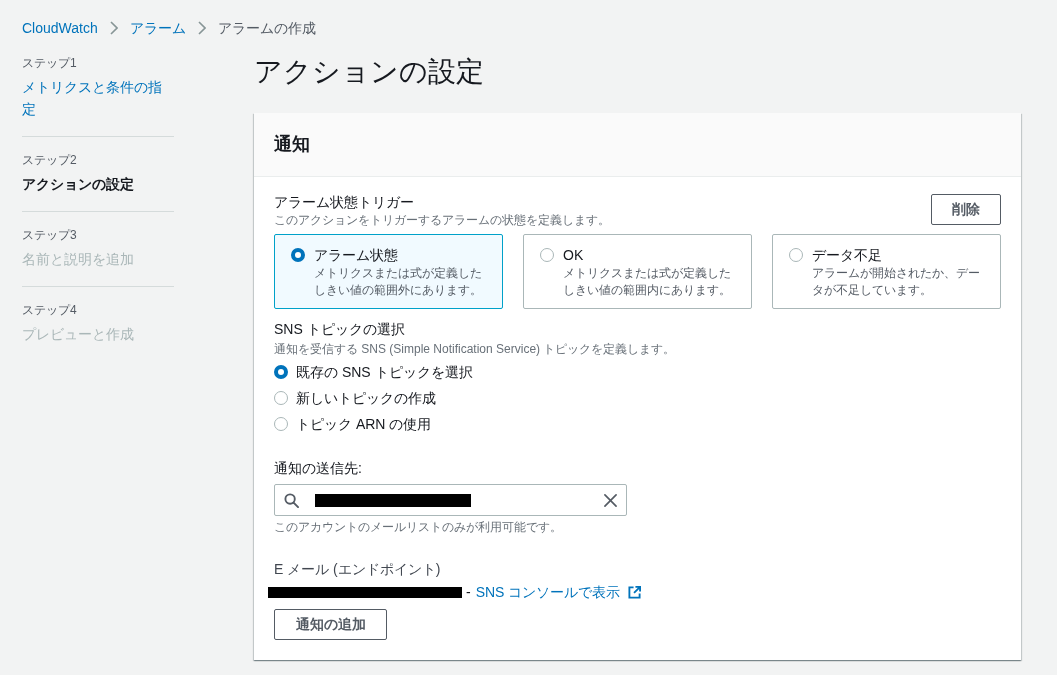 Image resolution: width=1057 pixels, height=675 pixels. Describe the element at coordinates (442, 220) in the screenshot. I see `field-description: このアクションをトリガーするアラームの状態を定義します。` at that location.